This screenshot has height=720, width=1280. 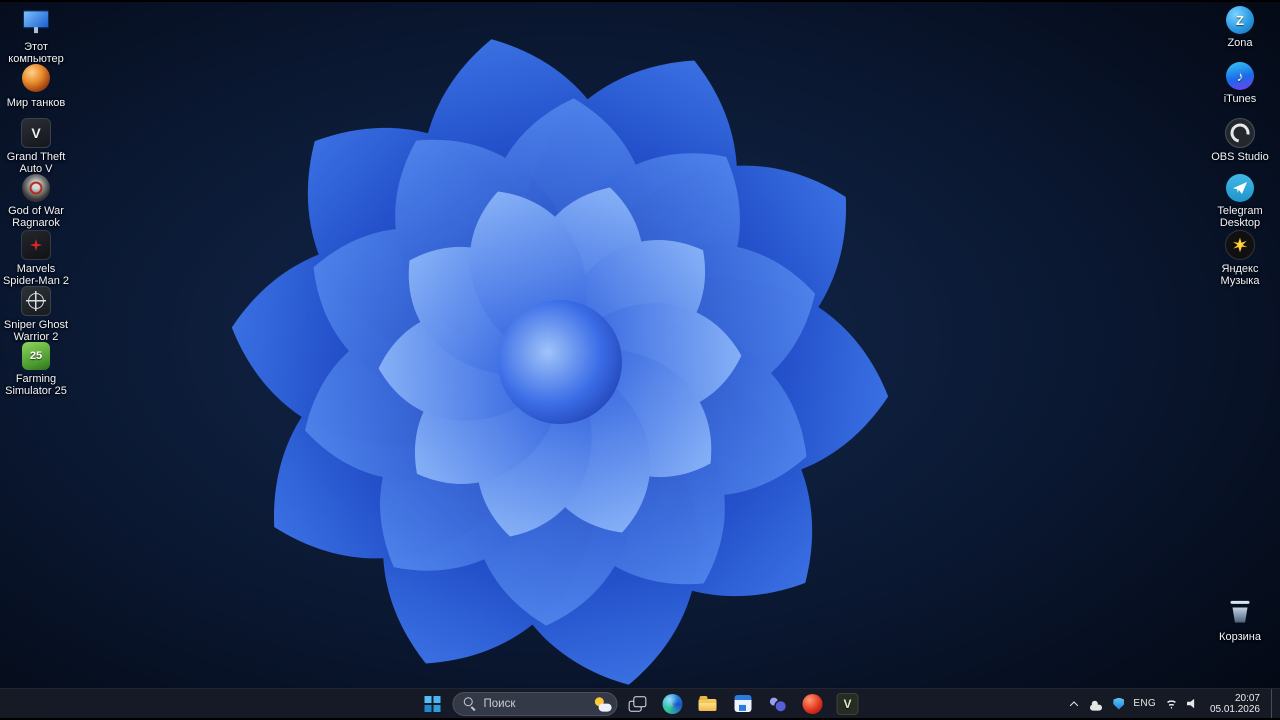 I want to click on desktop-icon-spider-man-2: Marvels Spider-Man 2, so click(x=36, y=258).